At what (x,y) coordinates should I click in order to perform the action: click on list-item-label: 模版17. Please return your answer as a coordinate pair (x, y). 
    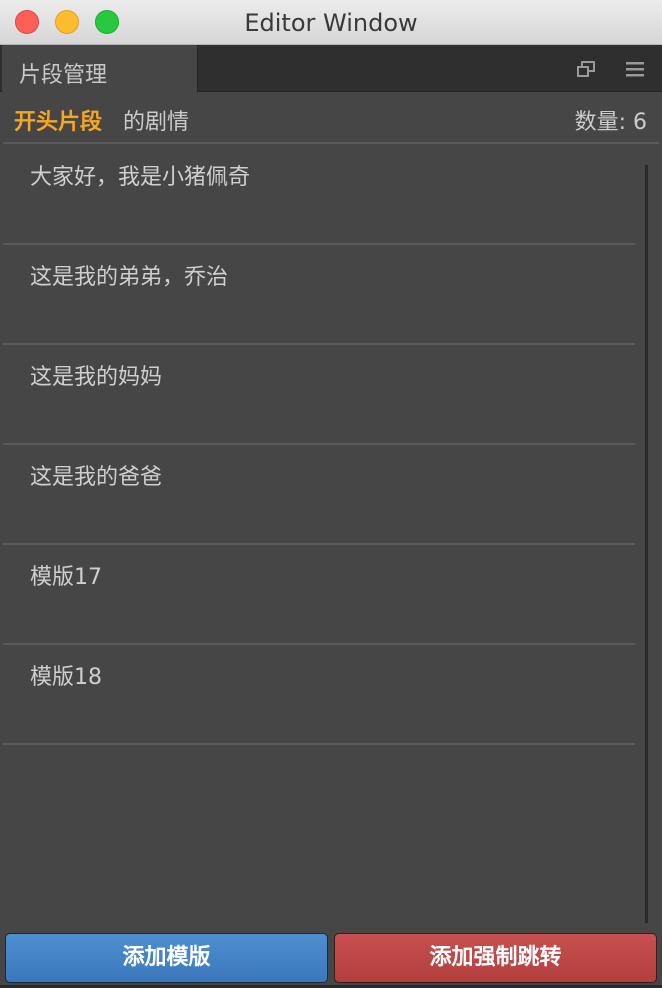
    Looking at the image, I should click on (66, 577).